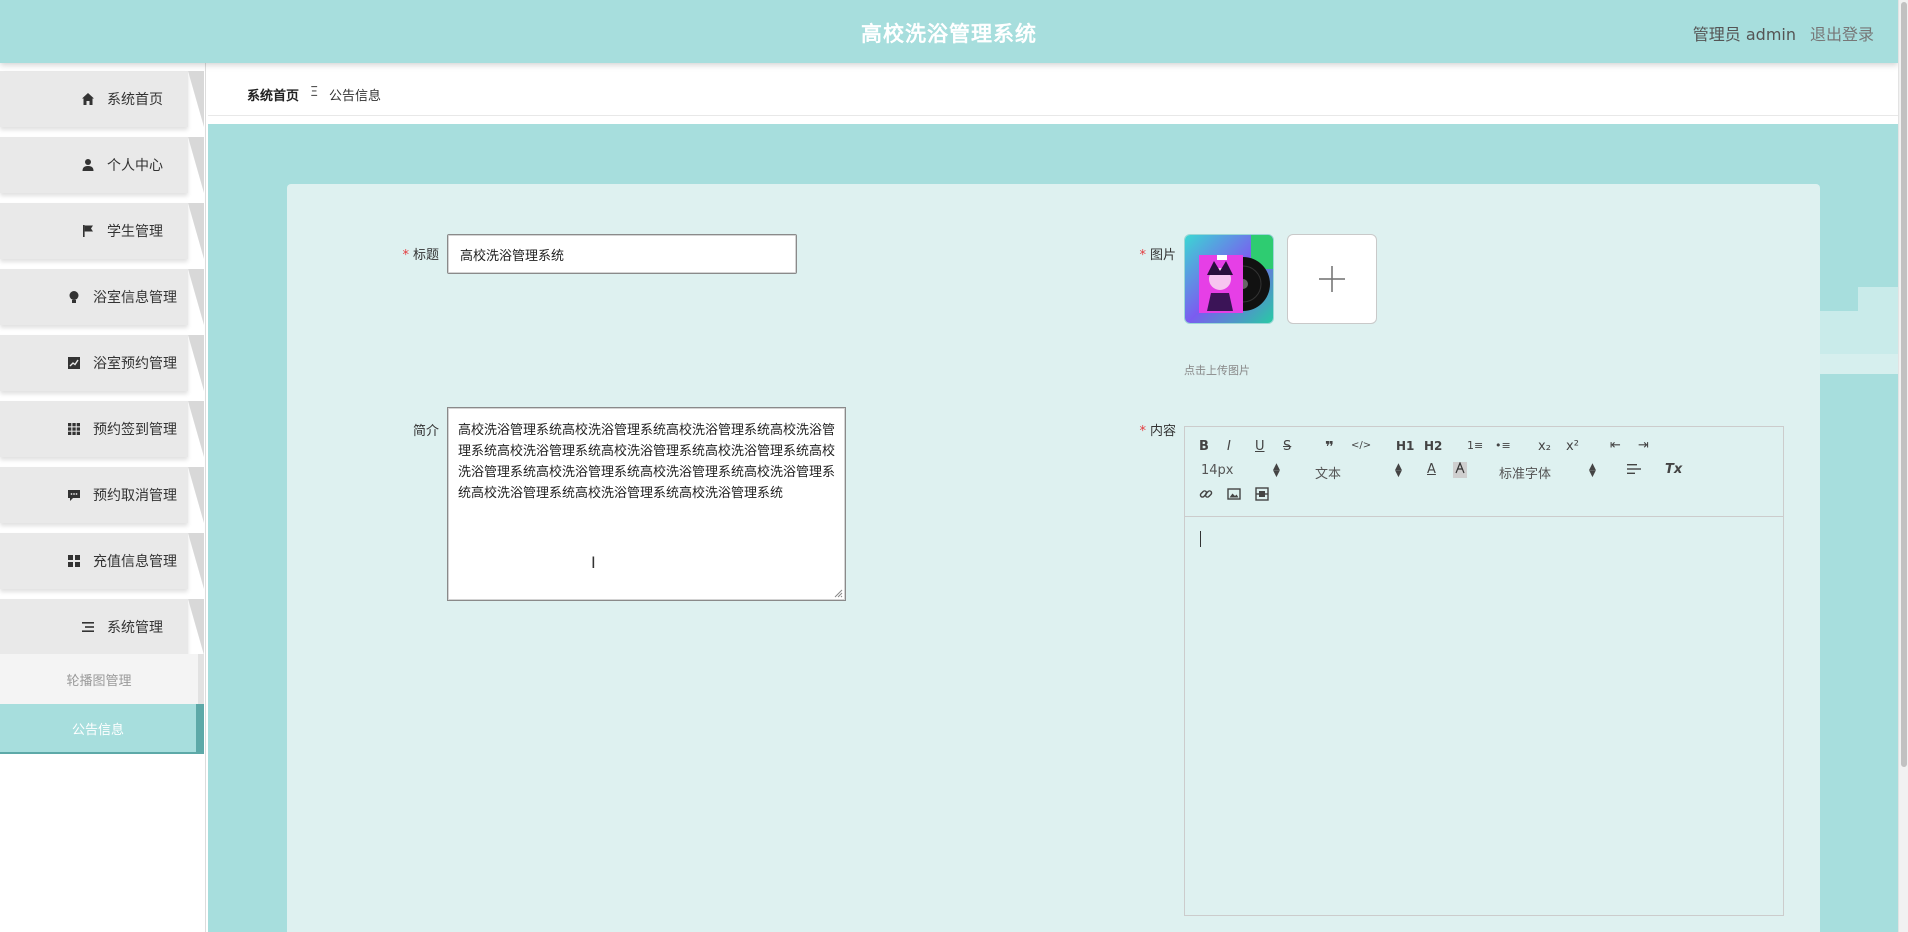  Describe the element at coordinates (135, 364) in the screenshot. I see `sidebar-item-label: 浴室预约管理` at that location.